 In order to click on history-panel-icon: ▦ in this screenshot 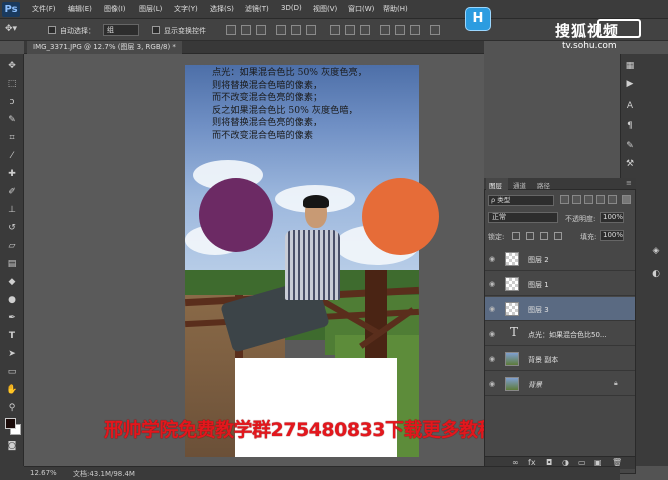, I will do `click(630, 66)`.